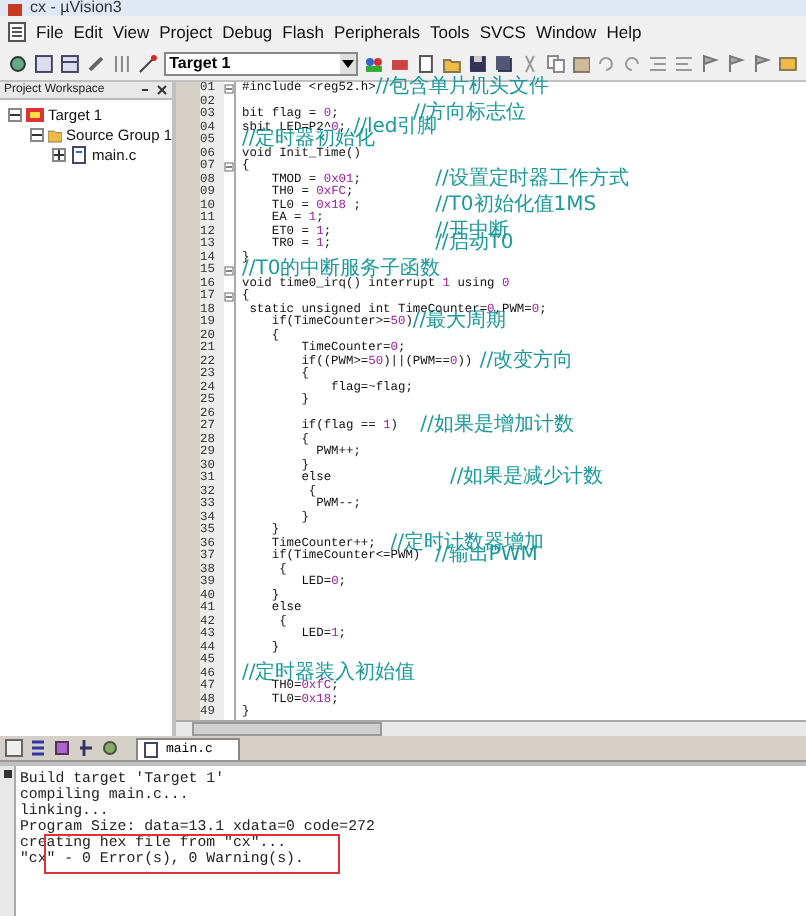 Image resolution: width=806 pixels, height=916 pixels. I want to click on target-icon, so click(35, 114).